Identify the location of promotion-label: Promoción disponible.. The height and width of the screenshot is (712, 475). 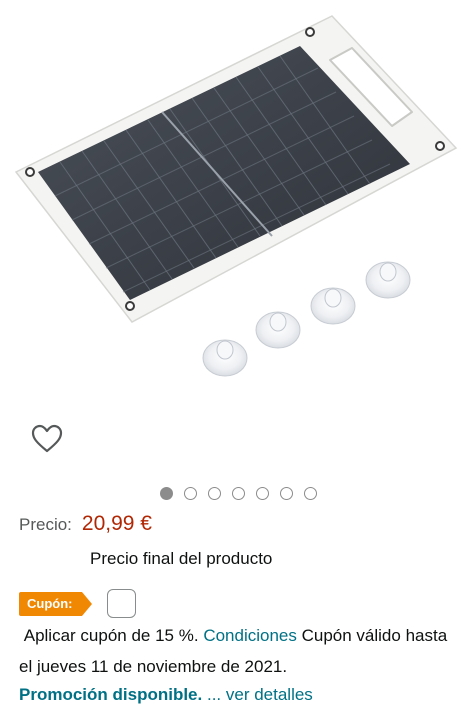
(110, 694).